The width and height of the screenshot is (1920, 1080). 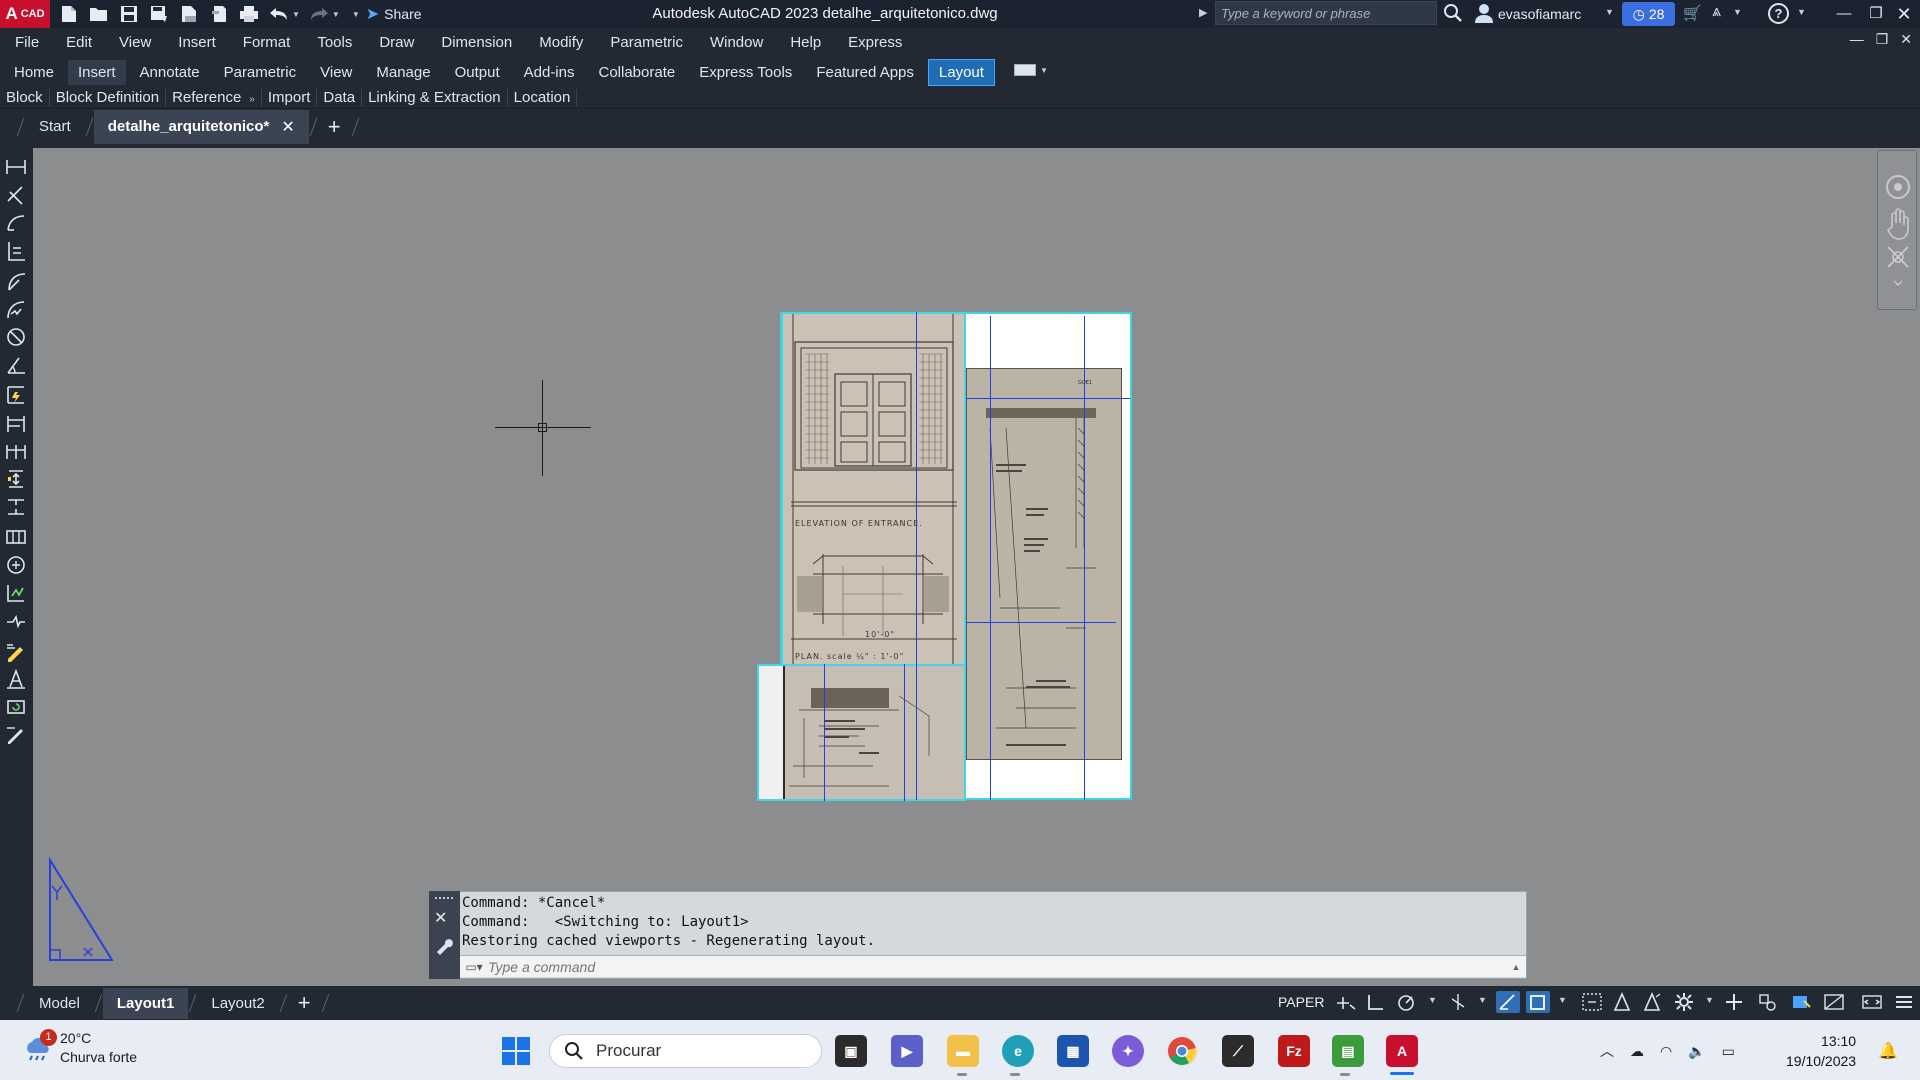 What do you see at coordinates (394, 14) in the screenshot?
I see `share-button: ➤ Share` at bounding box center [394, 14].